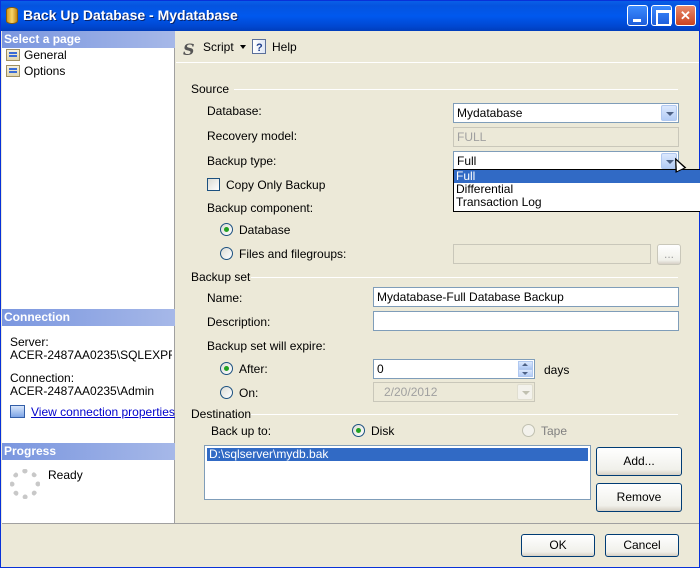 This screenshot has height=568, width=700. I want to click on expire-days-value: 0, so click(380, 369).